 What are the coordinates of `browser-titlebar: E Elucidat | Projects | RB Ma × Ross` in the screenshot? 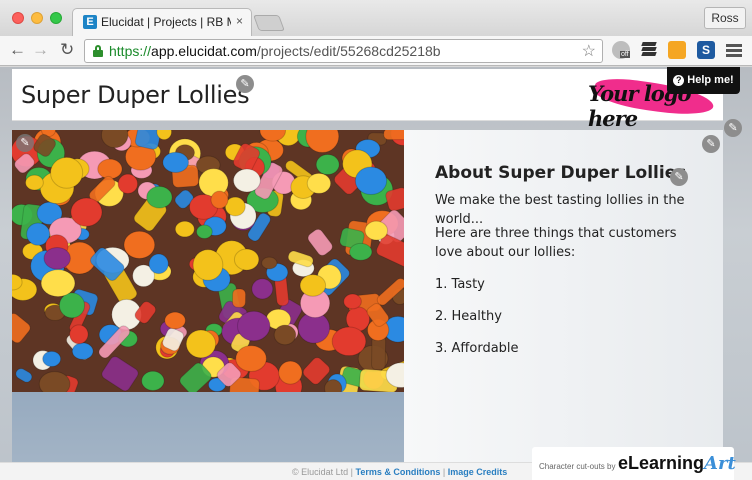 It's located at (376, 18).